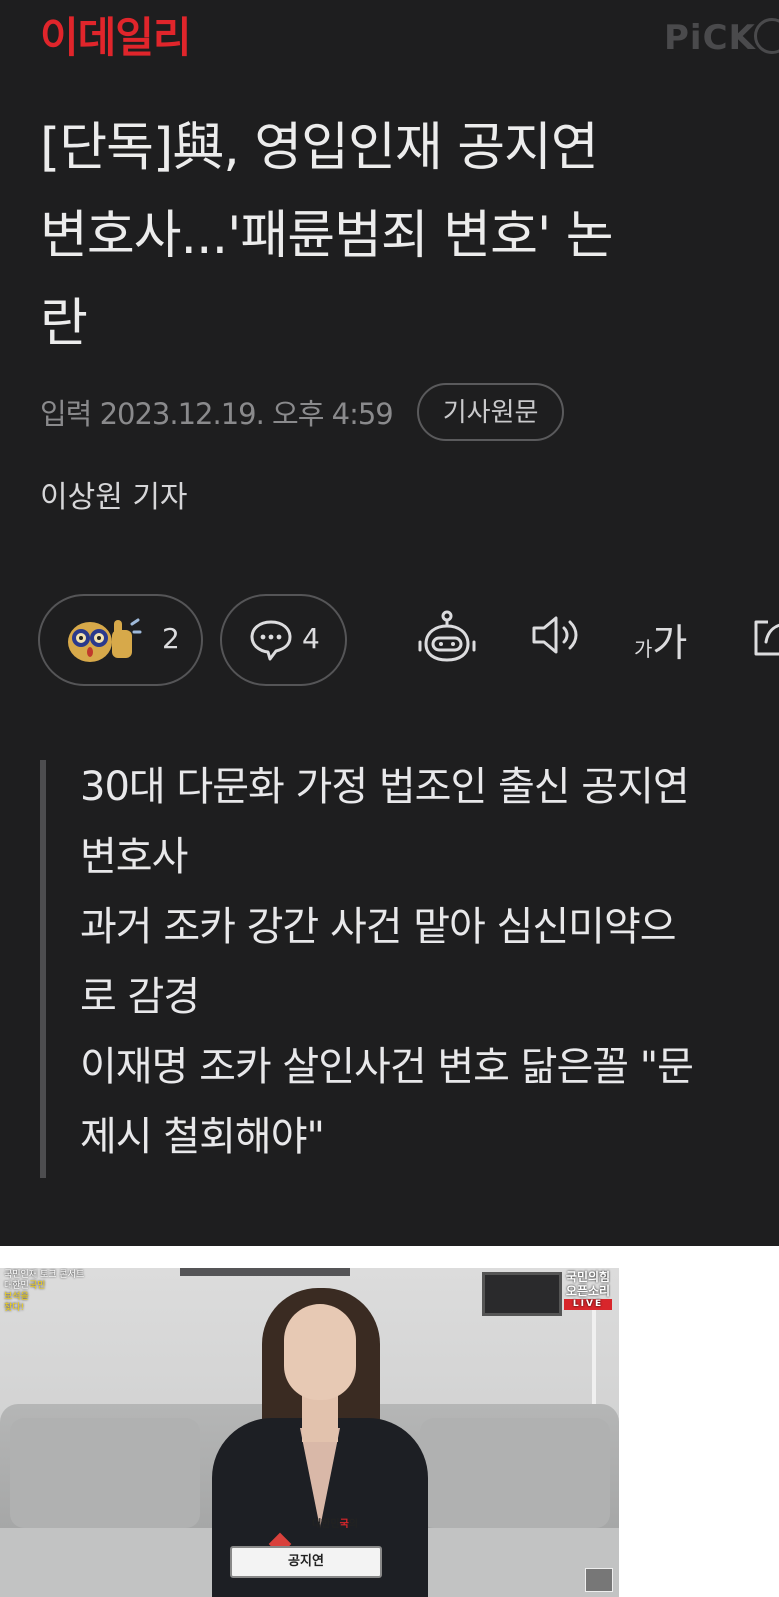 This screenshot has width=779, height=1597. Describe the element at coordinates (766, 36) in the screenshot. I see `pick-circle-icon` at that location.